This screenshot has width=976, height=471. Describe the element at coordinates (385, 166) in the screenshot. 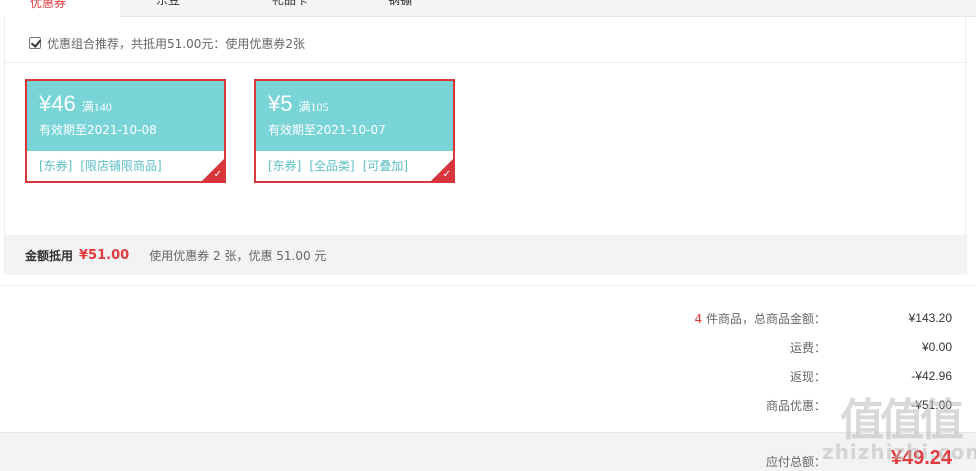

I see `coupon-tag: [可叠加]` at that location.